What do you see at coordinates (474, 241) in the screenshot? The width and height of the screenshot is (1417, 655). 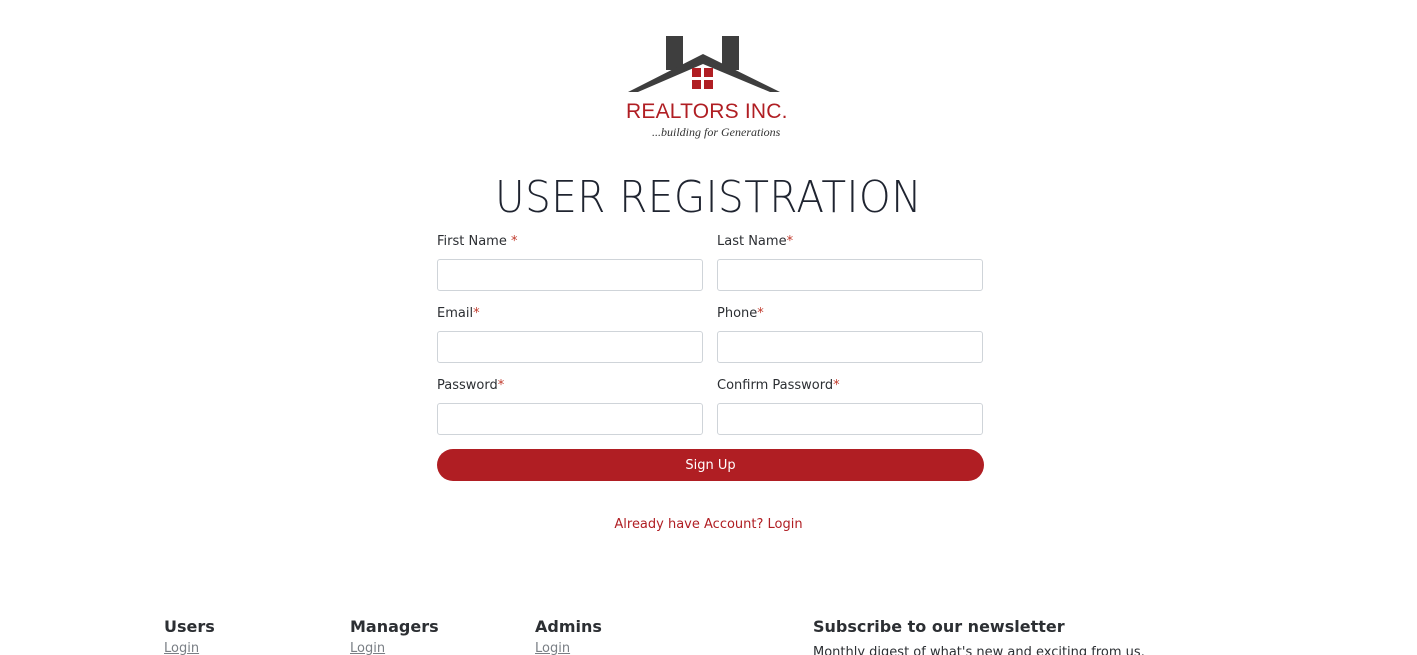 I see `first-name-label-text: First Name` at bounding box center [474, 241].